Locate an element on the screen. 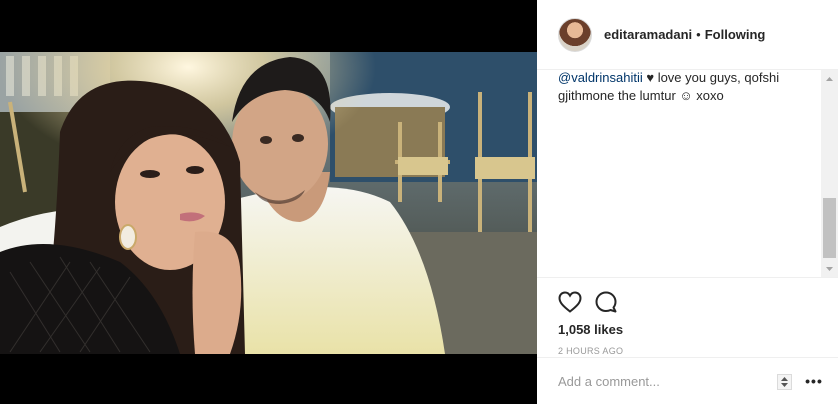 The height and width of the screenshot is (404, 838). header-text: editaramadani • Following is located at coordinates (684, 34).